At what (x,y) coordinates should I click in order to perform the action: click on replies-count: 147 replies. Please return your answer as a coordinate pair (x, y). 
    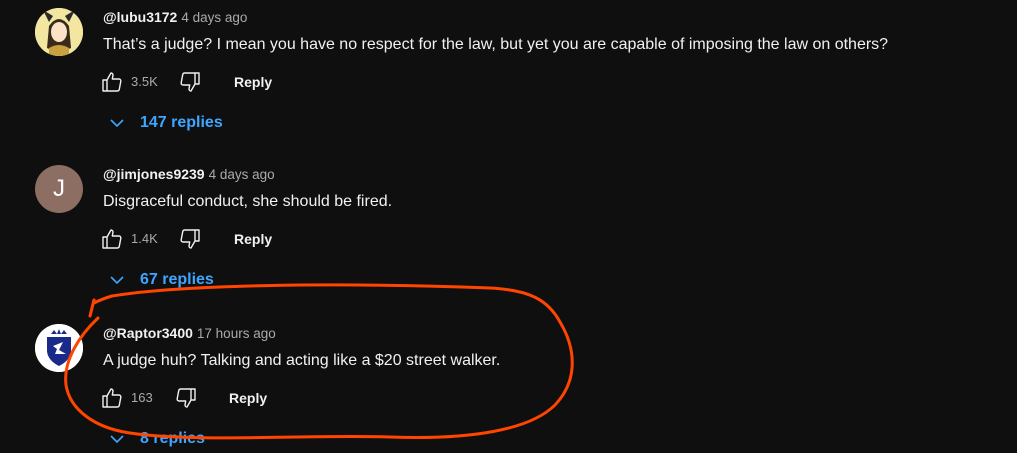
    Looking at the image, I should click on (181, 122).